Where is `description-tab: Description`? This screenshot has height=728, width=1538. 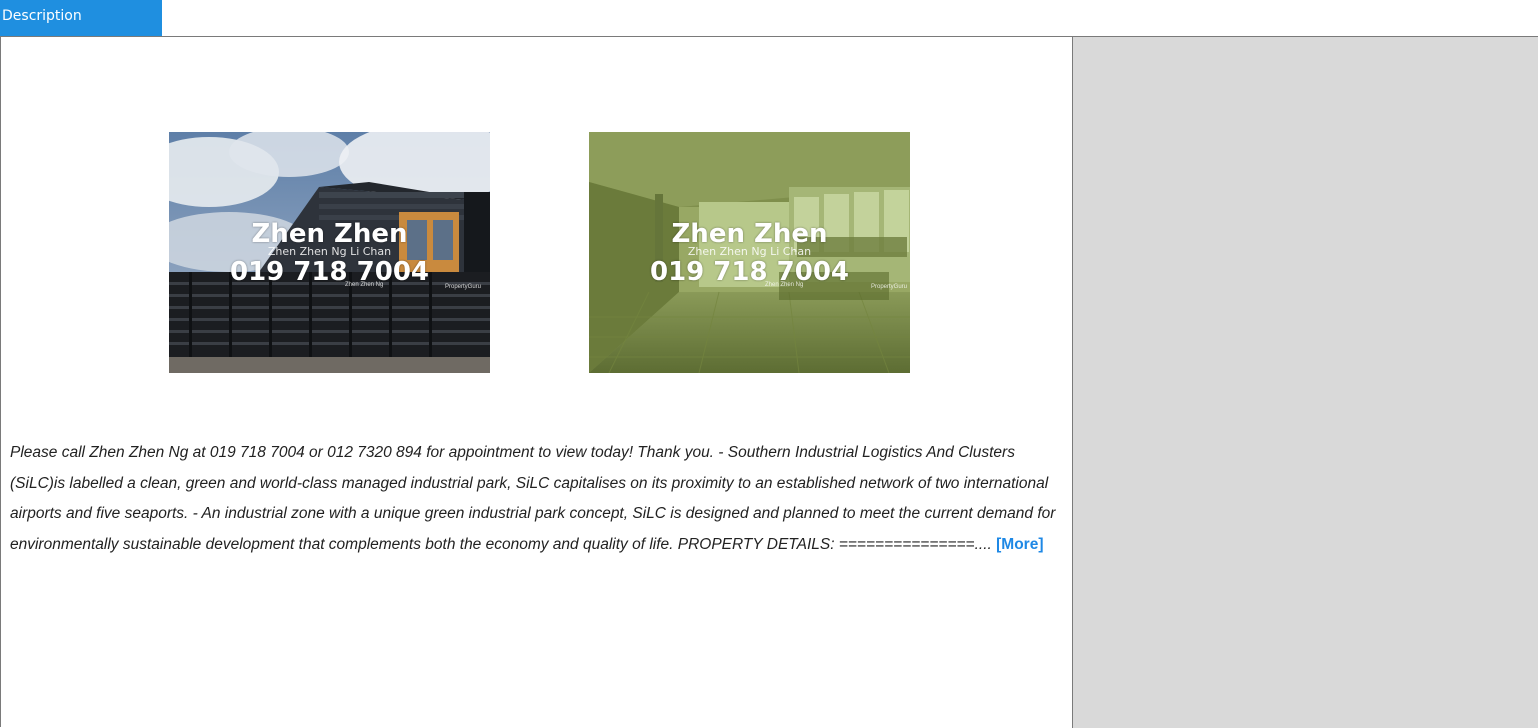 description-tab: Description is located at coordinates (81, 18).